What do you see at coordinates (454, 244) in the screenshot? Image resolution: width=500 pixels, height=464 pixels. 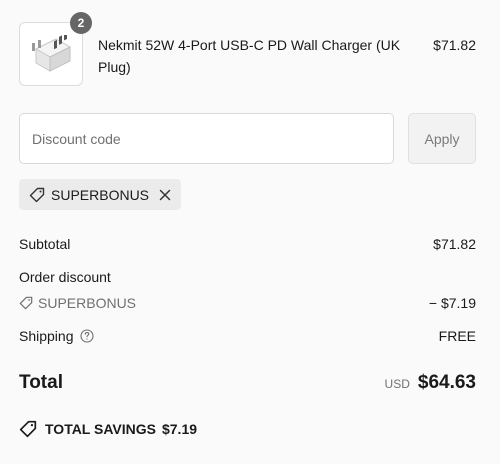 I see `subtotal-value: $71.82` at bounding box center [454, 244].